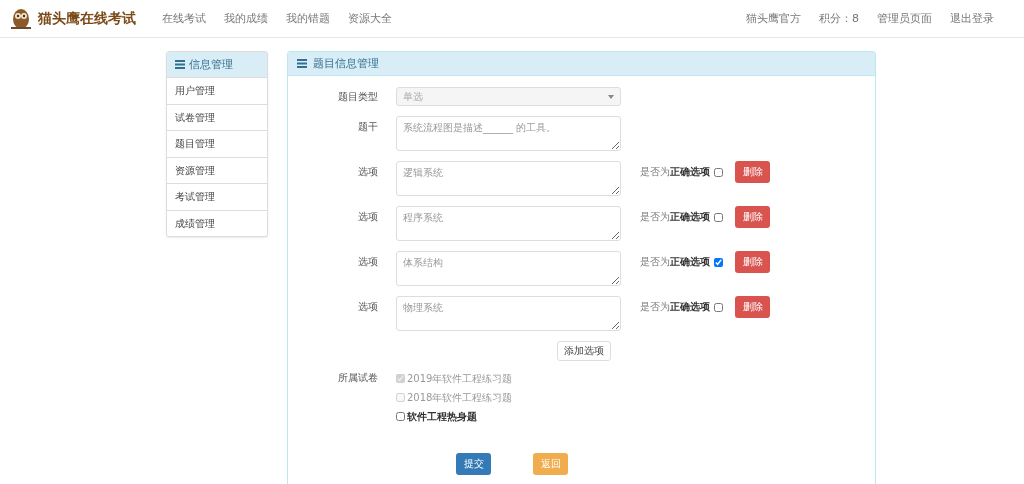  What do you see at coordinates (87, 18) in the screenshot?
I see `site-title: 猫头鹰在线考试` at bounding box center [87, 18].